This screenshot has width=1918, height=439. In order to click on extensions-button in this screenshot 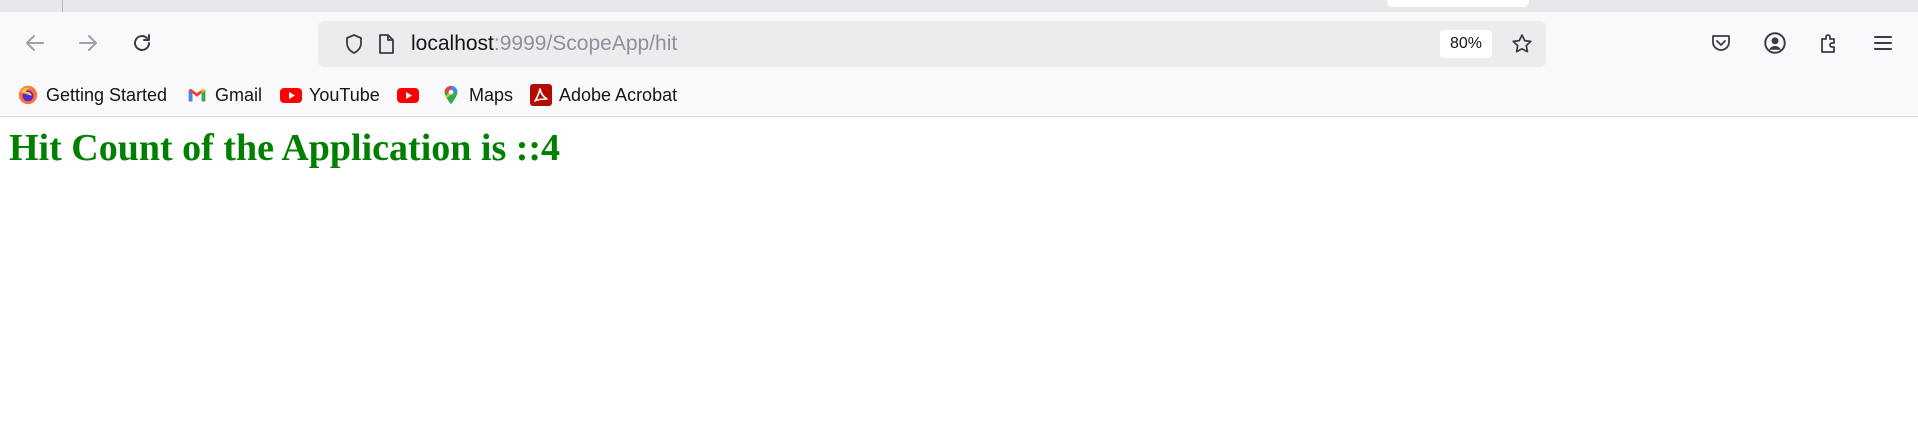, I will do `click(1829, 43)`.